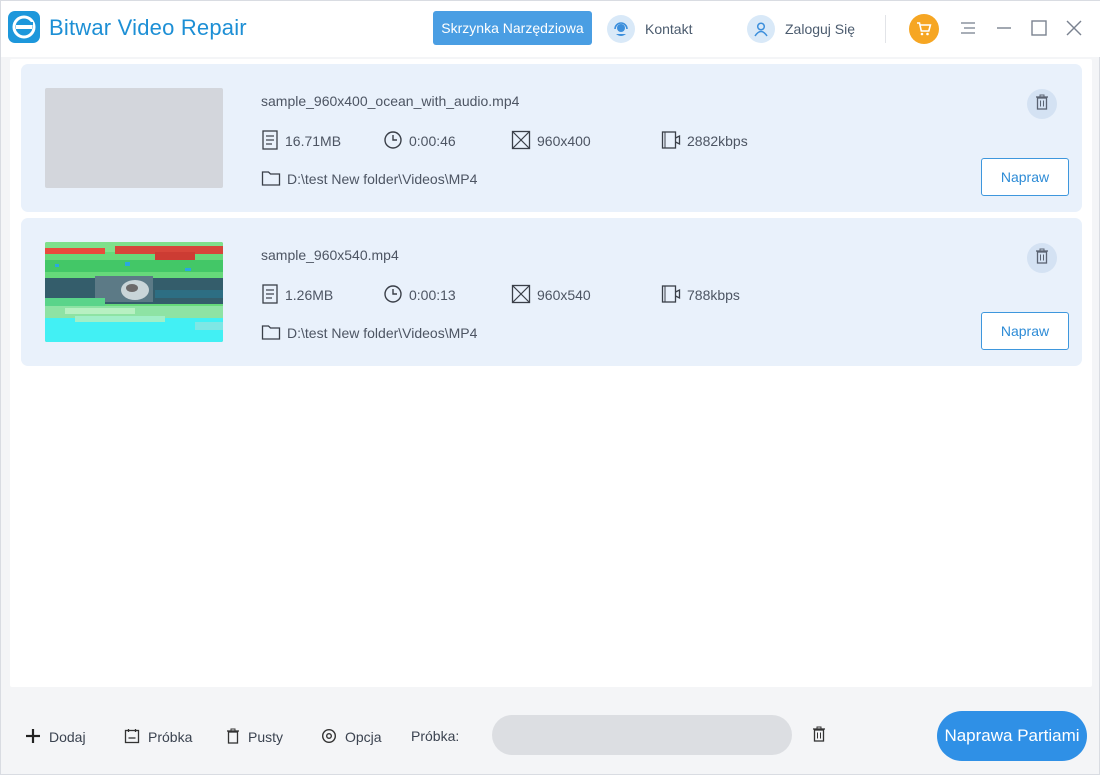 This screenshot has height=775, width=1100. I want to click on option-button: Opcja, so click(351, 737).